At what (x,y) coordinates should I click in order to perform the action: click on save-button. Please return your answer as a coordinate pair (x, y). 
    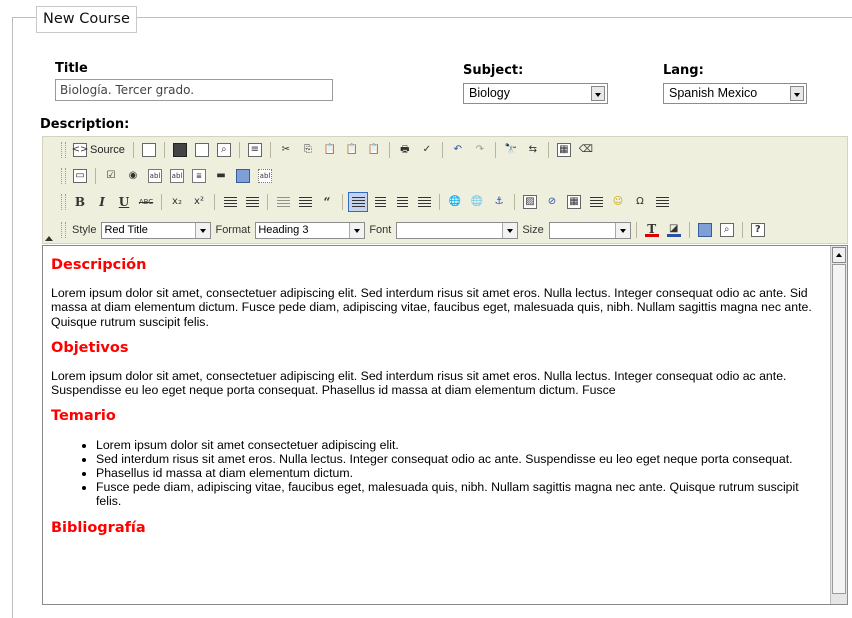
    Looking at the image, I should click on (180, 150).